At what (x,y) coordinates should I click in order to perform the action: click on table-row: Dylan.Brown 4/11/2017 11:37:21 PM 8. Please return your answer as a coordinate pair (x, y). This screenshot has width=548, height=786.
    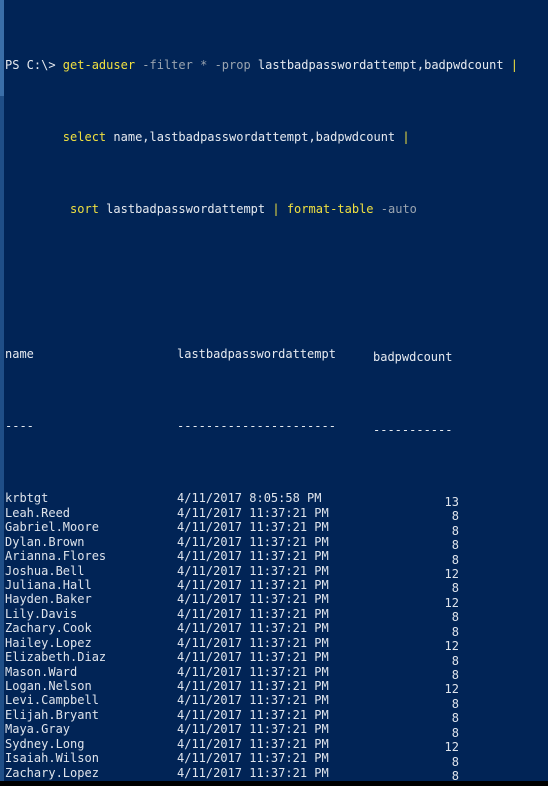
    Looking at the image, I should click on (276, 543).